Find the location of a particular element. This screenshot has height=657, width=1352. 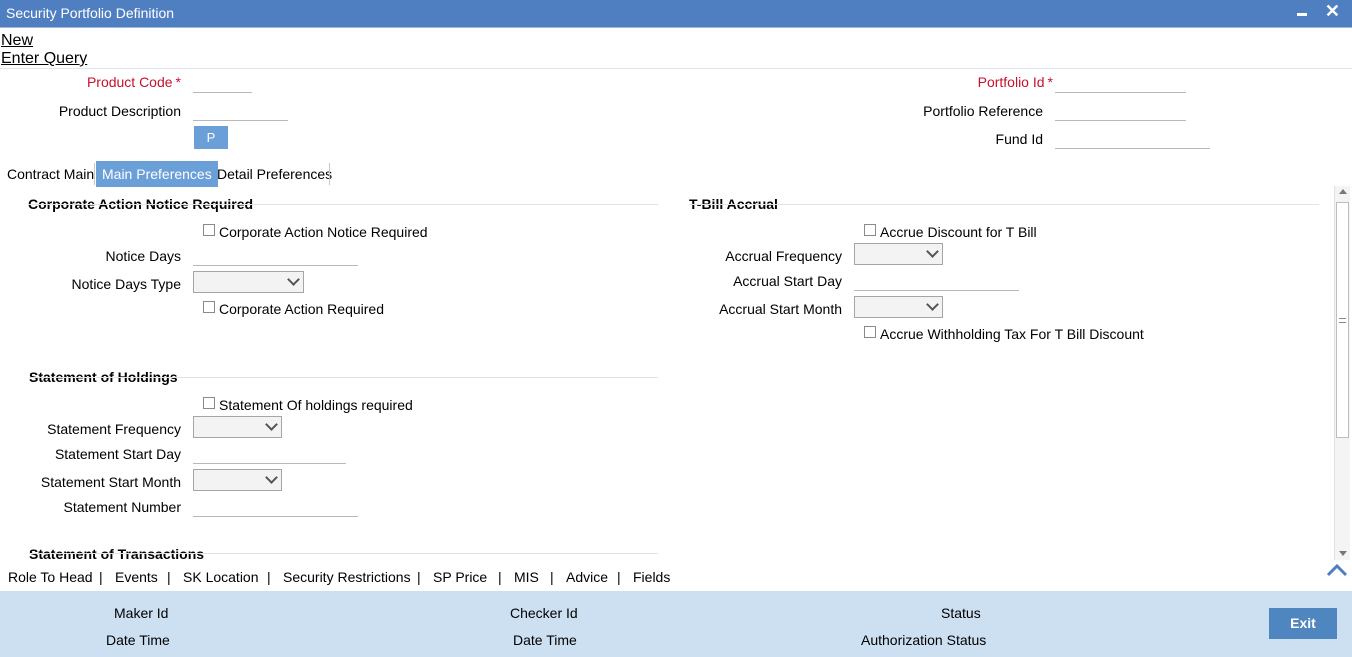

product-code-field is located at coordinates (222, 82).